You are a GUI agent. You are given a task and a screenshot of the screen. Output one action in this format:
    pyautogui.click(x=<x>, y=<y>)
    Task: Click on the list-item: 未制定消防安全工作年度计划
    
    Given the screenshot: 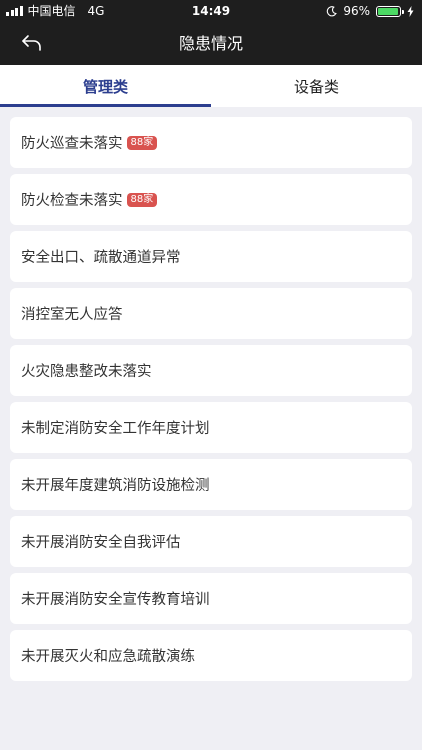 What is the action you would take?
    pyautogui.click(x=211, y=427)
    